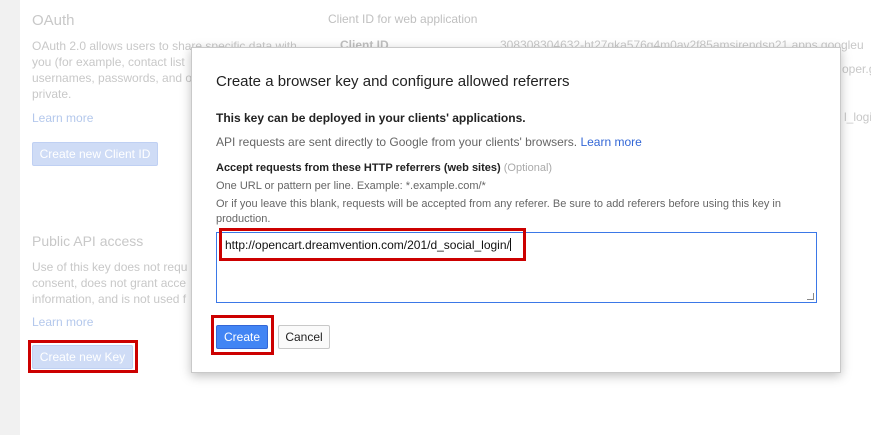  I want to click on client-panel-header: Client ID for web application, so click(403, 19).